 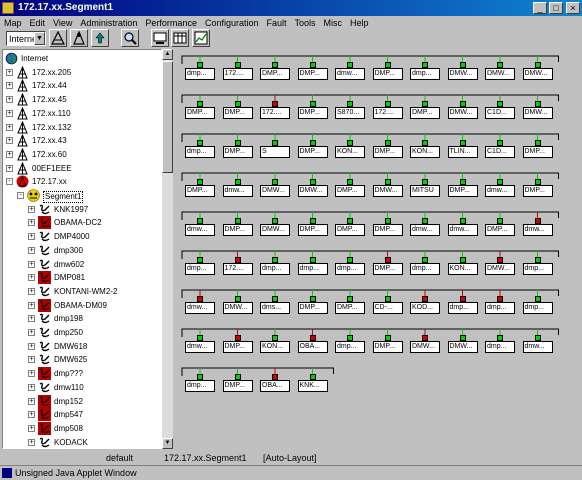 What do you see at coordinates (277, 22) in the screenshot?
I see `menu-fault: Fault` at bounding box center [277, 22].